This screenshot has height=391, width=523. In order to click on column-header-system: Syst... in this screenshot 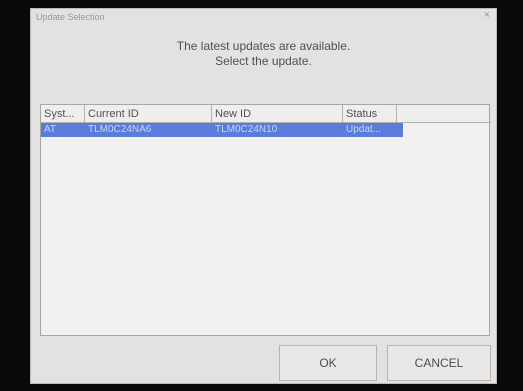, I will do `click(63, 114)`.